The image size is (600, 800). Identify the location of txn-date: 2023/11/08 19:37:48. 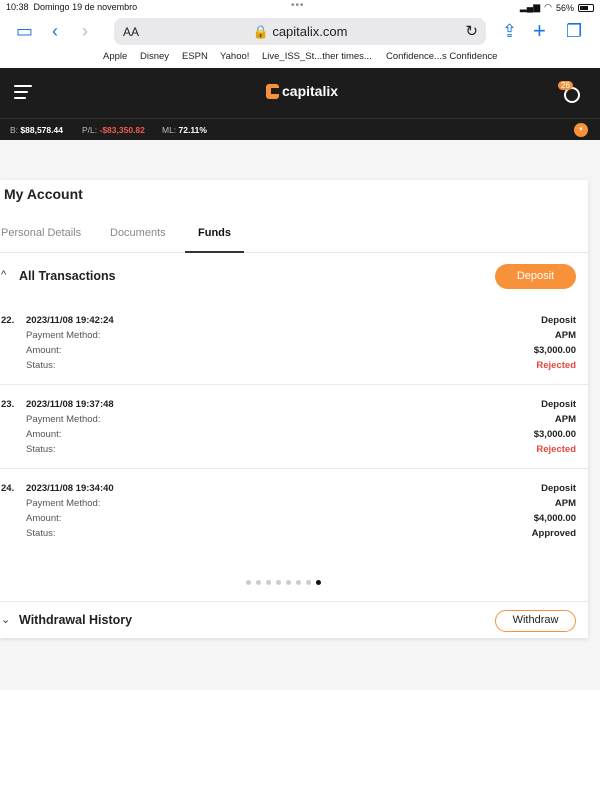
(70, 404).